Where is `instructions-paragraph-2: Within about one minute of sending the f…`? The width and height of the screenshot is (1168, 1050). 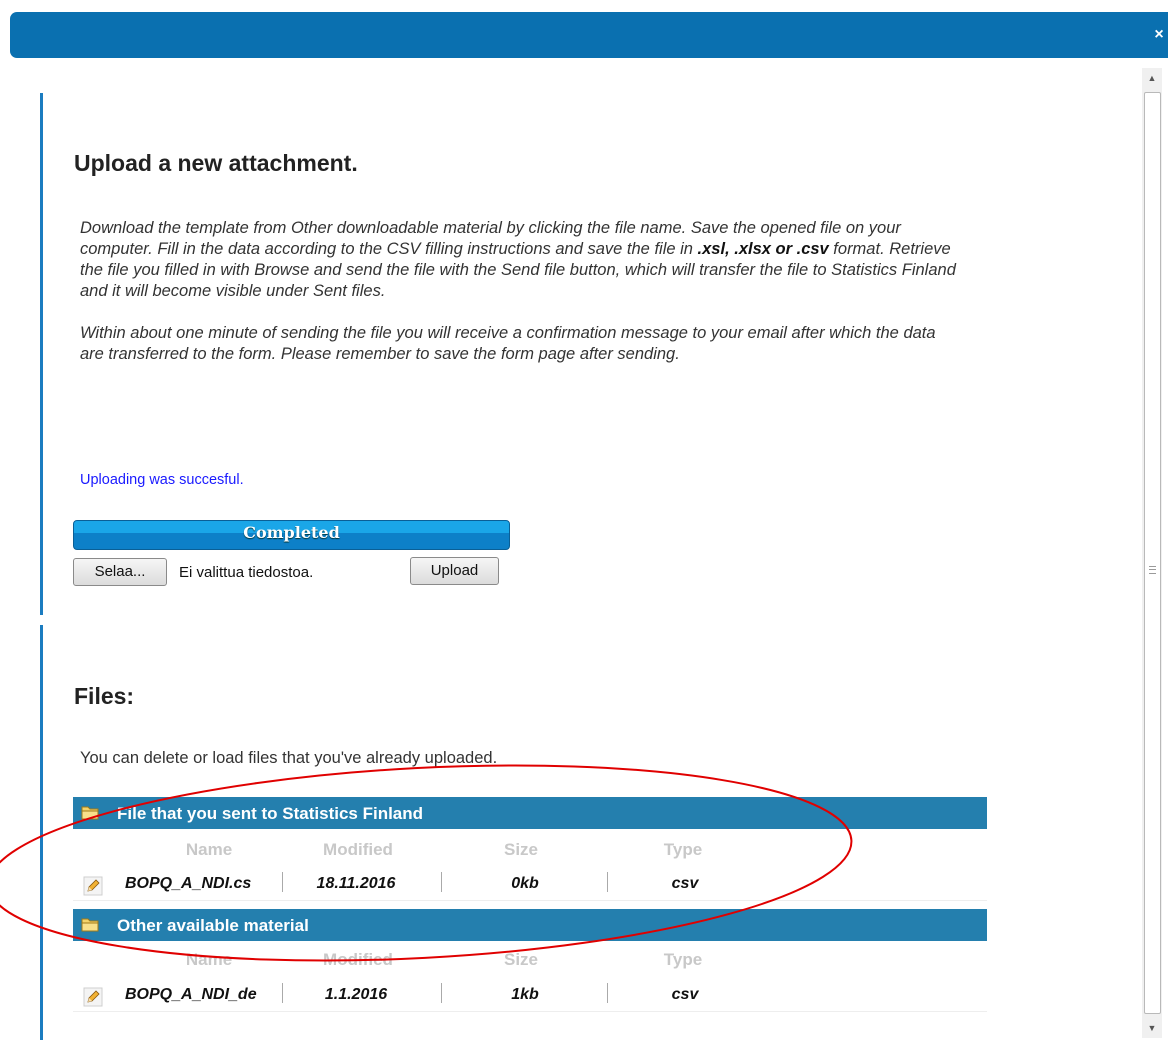 instructions-paragraph-2: Within about one minute of sending the f… is located at coordinates (508, 343).